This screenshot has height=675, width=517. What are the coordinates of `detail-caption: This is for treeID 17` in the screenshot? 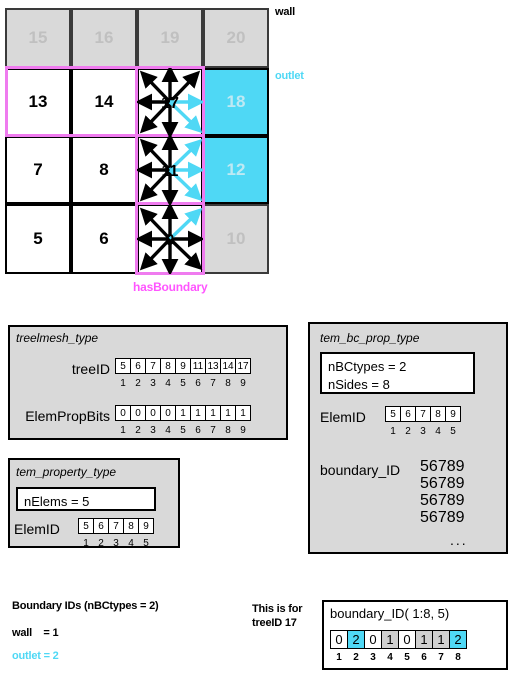 It's located at (277, 616).